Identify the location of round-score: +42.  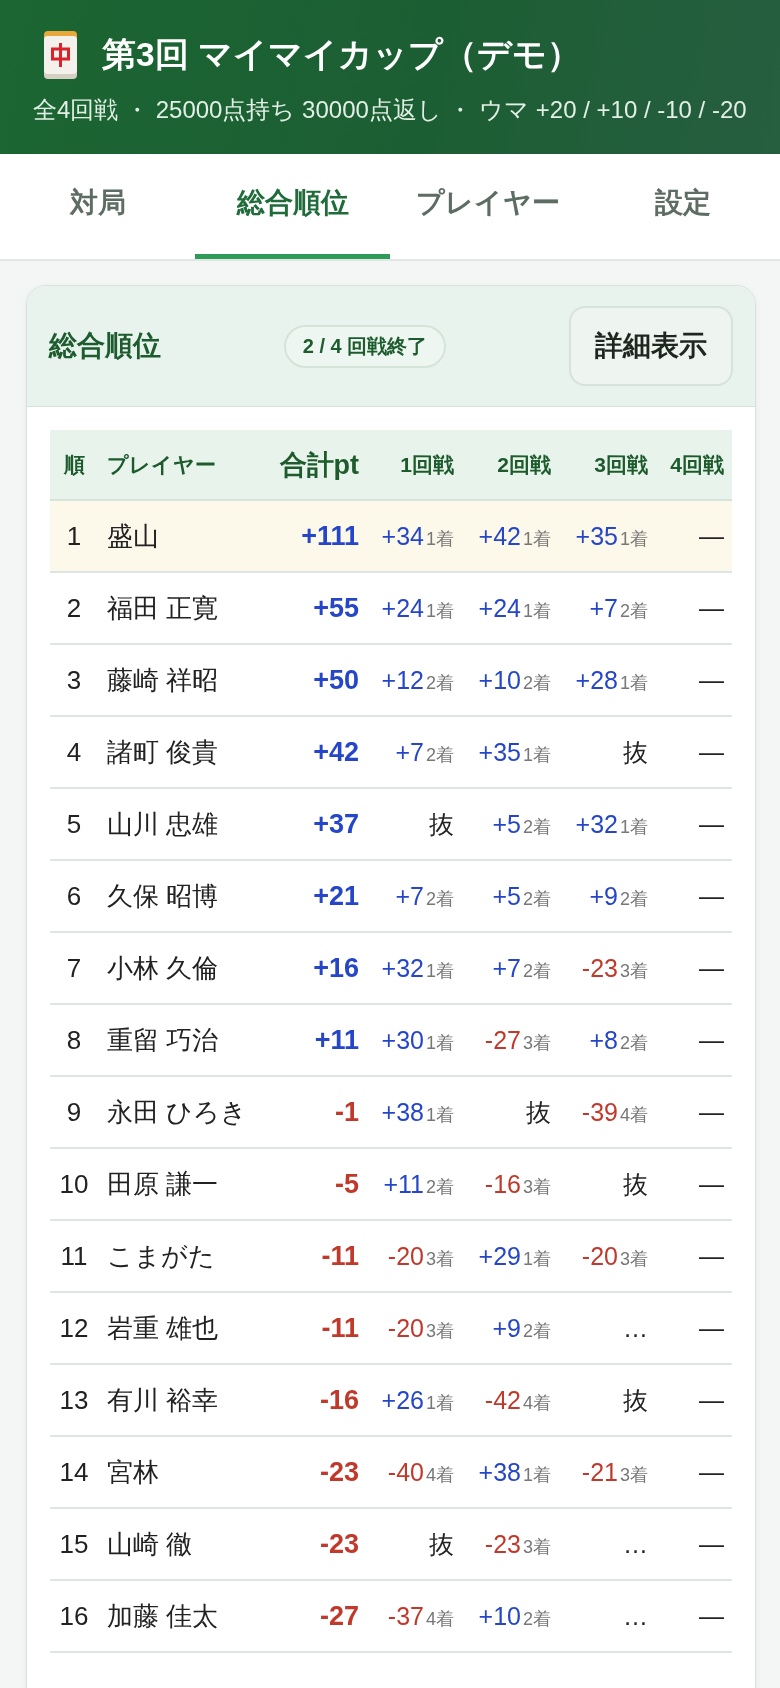
(499, 536).